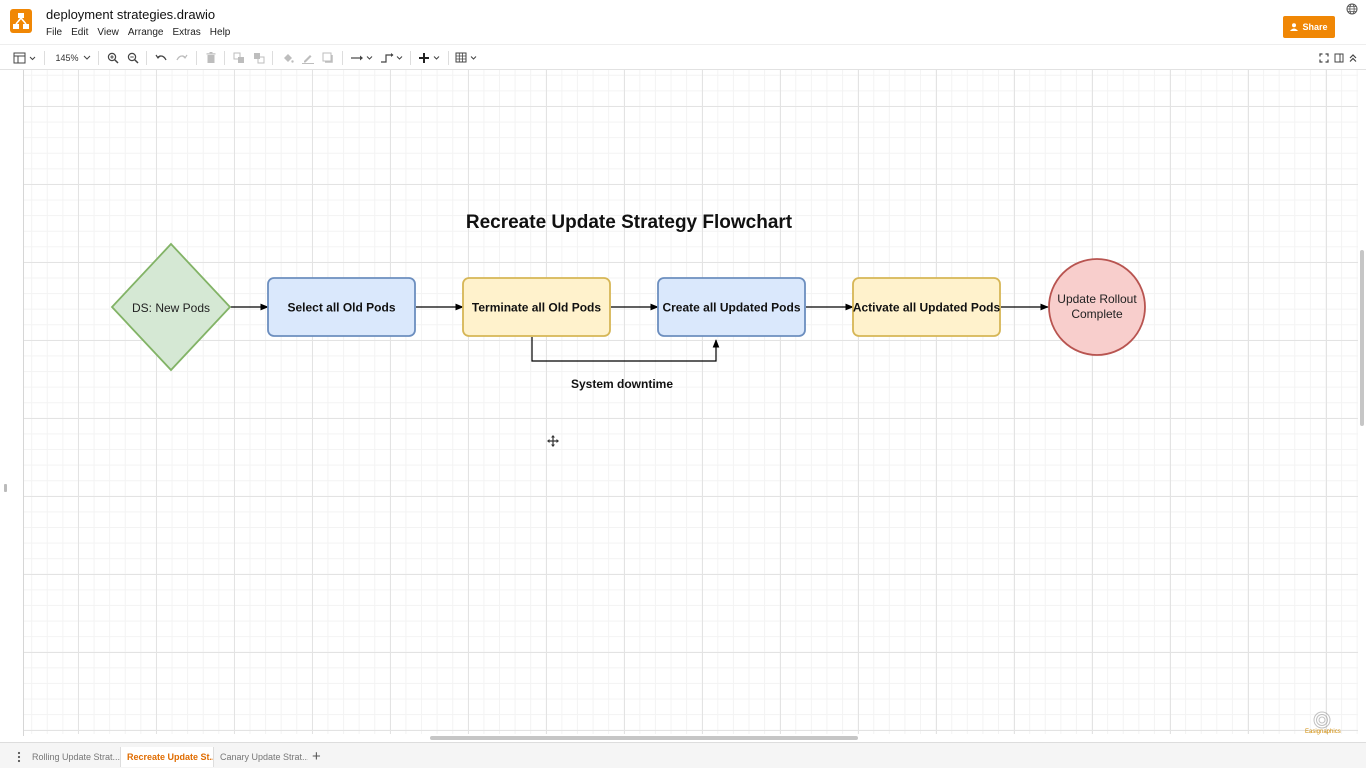 The height and width of the screenshot is (768, 1366). I want to click on step-terminate-old-pods: Terminate all Old Pods, so click(536, 307).